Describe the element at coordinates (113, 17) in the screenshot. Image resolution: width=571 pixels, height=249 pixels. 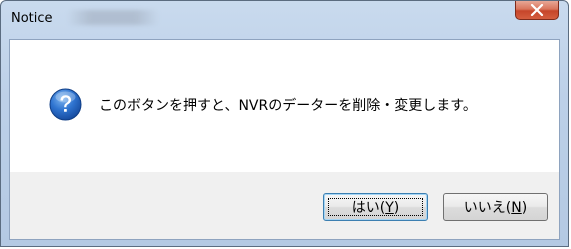
I see `blurred-title-text` at that location.